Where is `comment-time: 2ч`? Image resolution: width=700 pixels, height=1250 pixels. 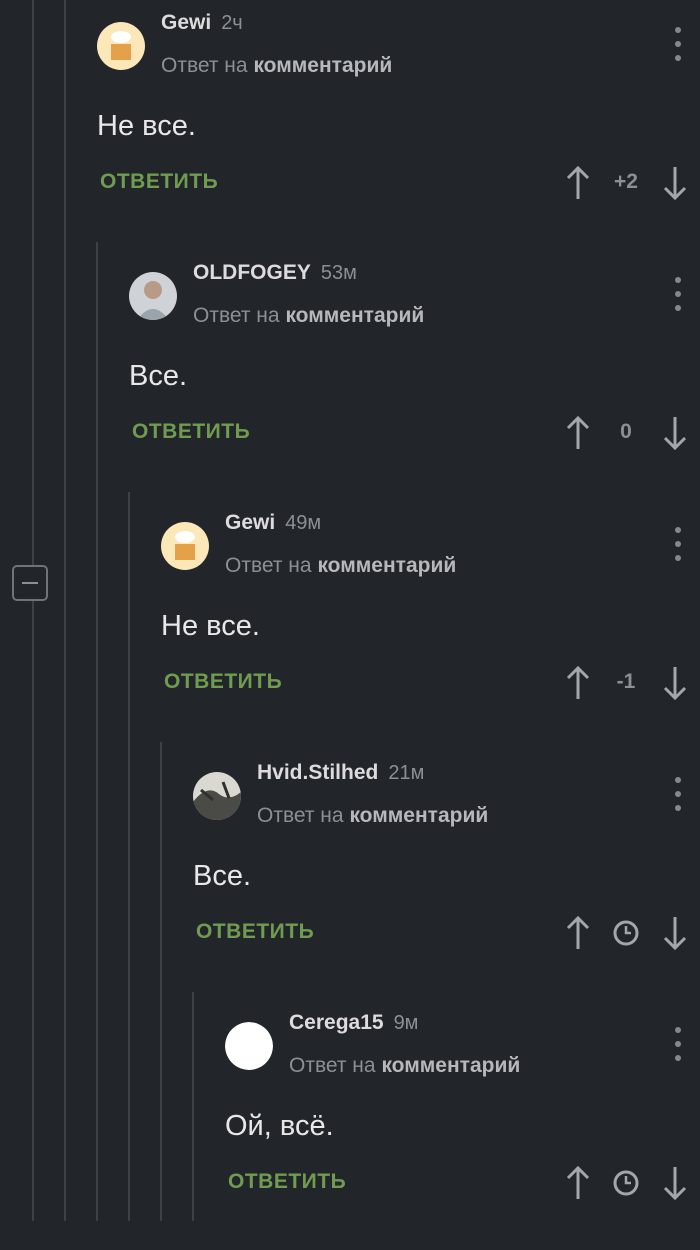 comment-time: 2ч is located at coordinates (232, 23).